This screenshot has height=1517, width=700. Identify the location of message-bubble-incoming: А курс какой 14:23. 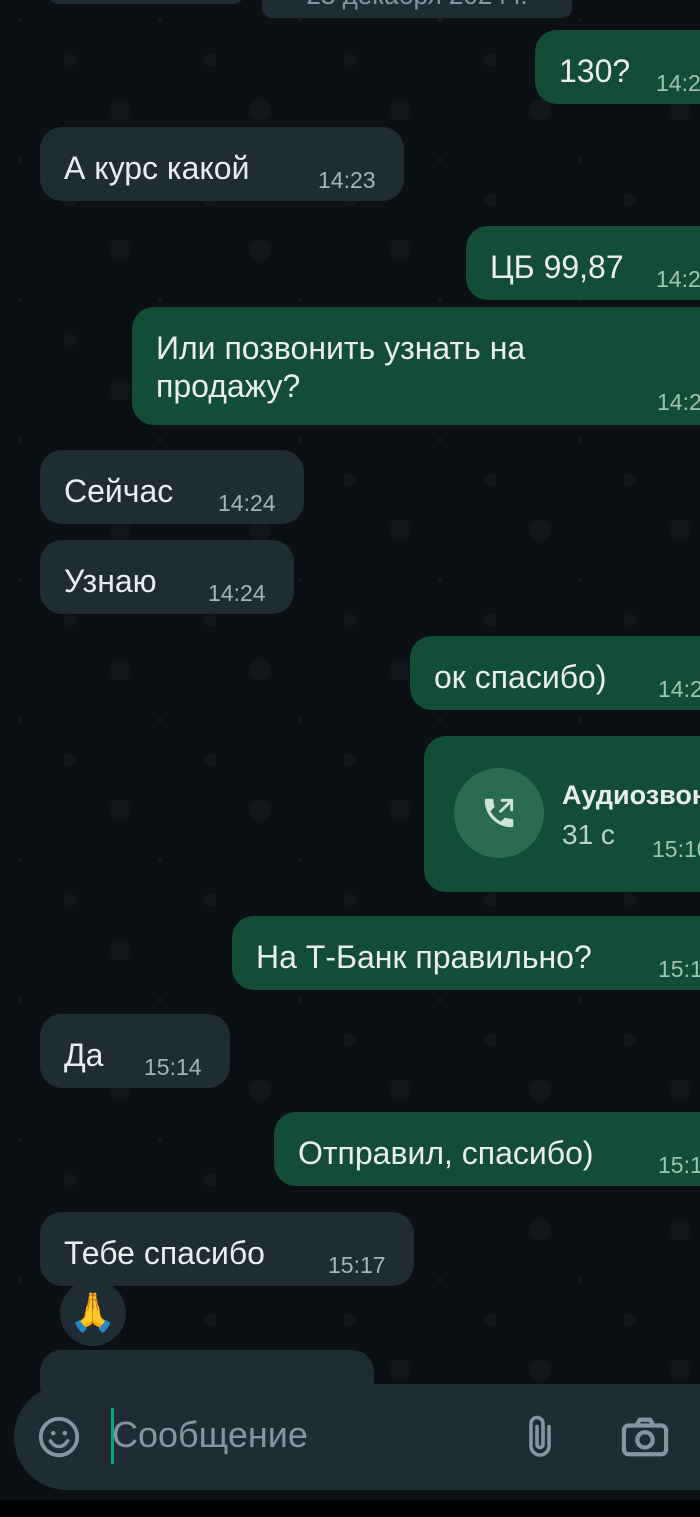
(222, 164).